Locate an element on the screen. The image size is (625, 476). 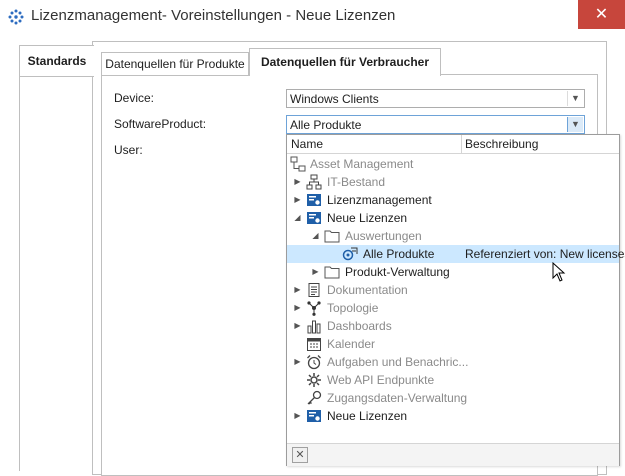
dropdown-footer: ✕ is located at coordinates (453, 454).